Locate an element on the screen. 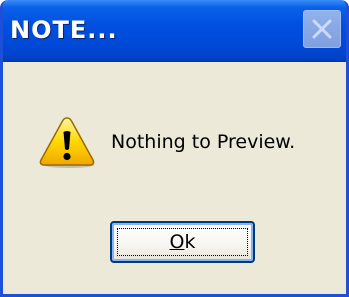 The width and height of the screenshot is (349, 297). ok-label-rest: k is located at coordinates (190, 242).